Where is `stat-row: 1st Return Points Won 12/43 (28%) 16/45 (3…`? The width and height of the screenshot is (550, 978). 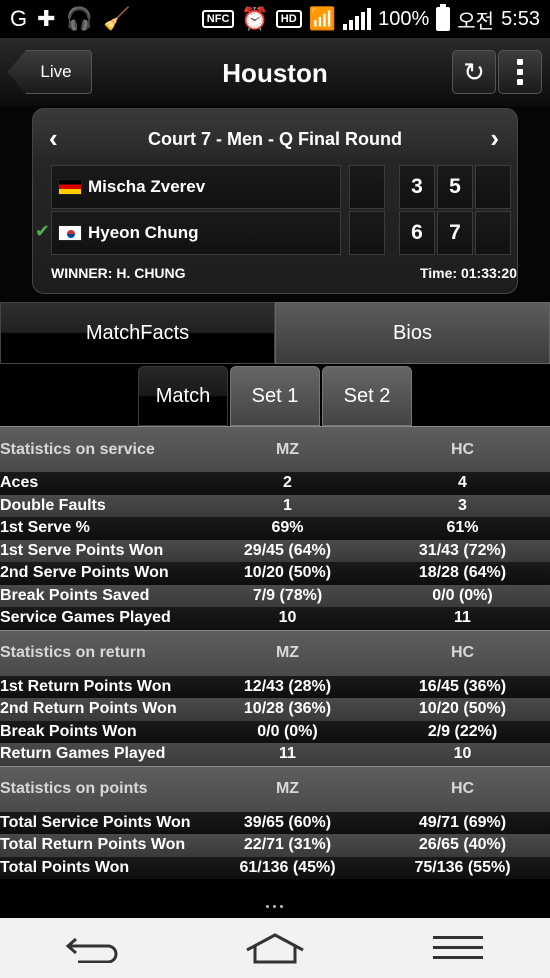
stat-row: 1st Return Points Won 12/43 (28%) 16/45 (3… is located at coordinates (275, 686).